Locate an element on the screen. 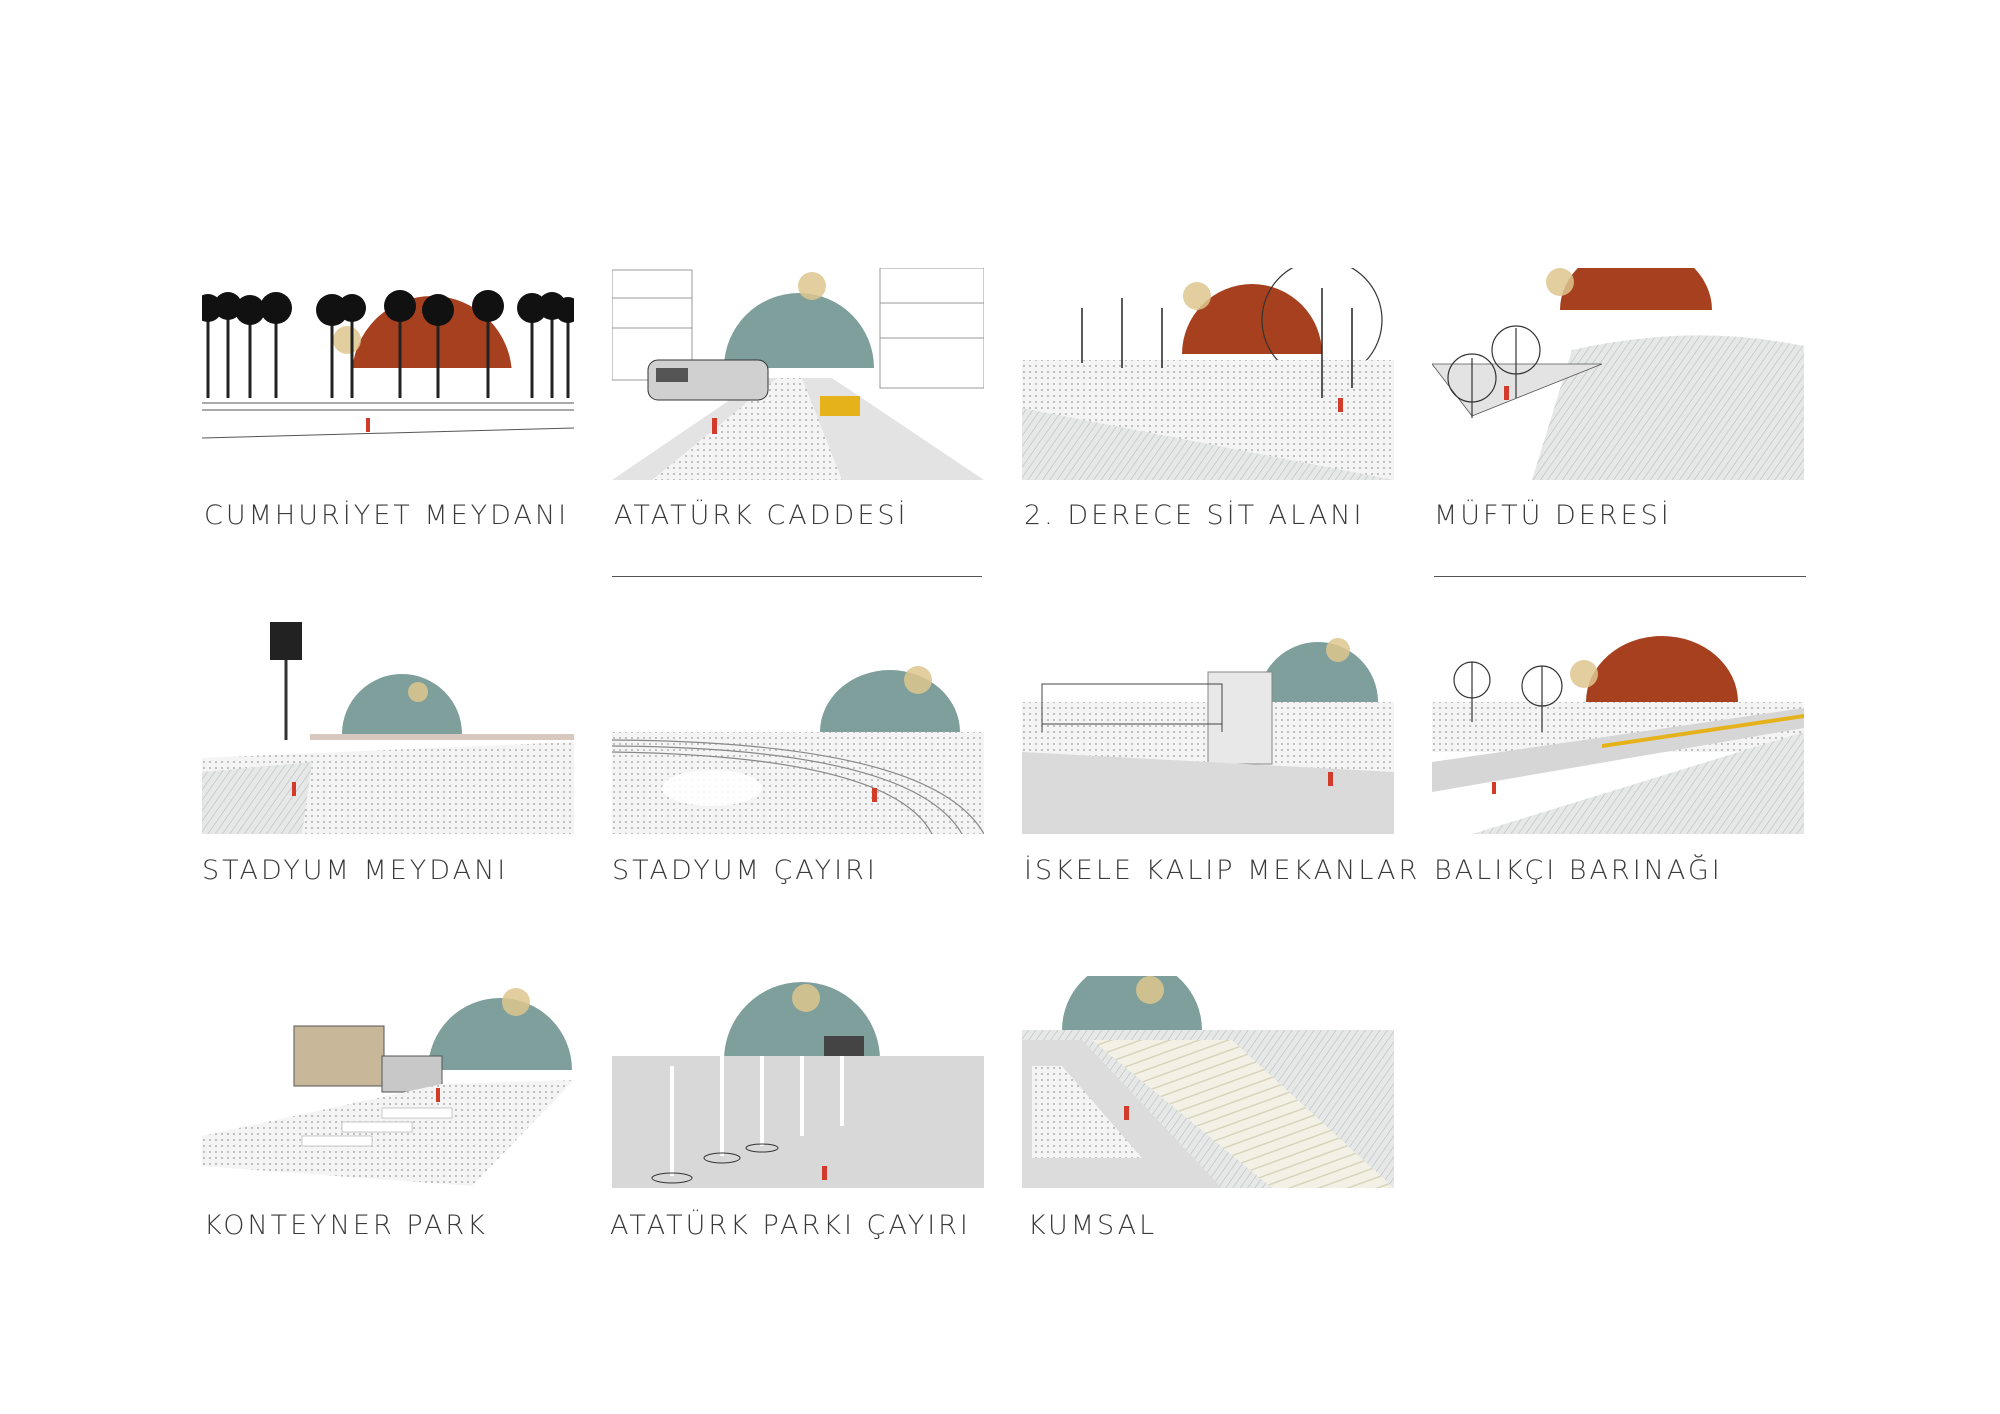 This screenshot has height=1414, width=2000. panel-sit-alani is located at coordinates (1208, 374).